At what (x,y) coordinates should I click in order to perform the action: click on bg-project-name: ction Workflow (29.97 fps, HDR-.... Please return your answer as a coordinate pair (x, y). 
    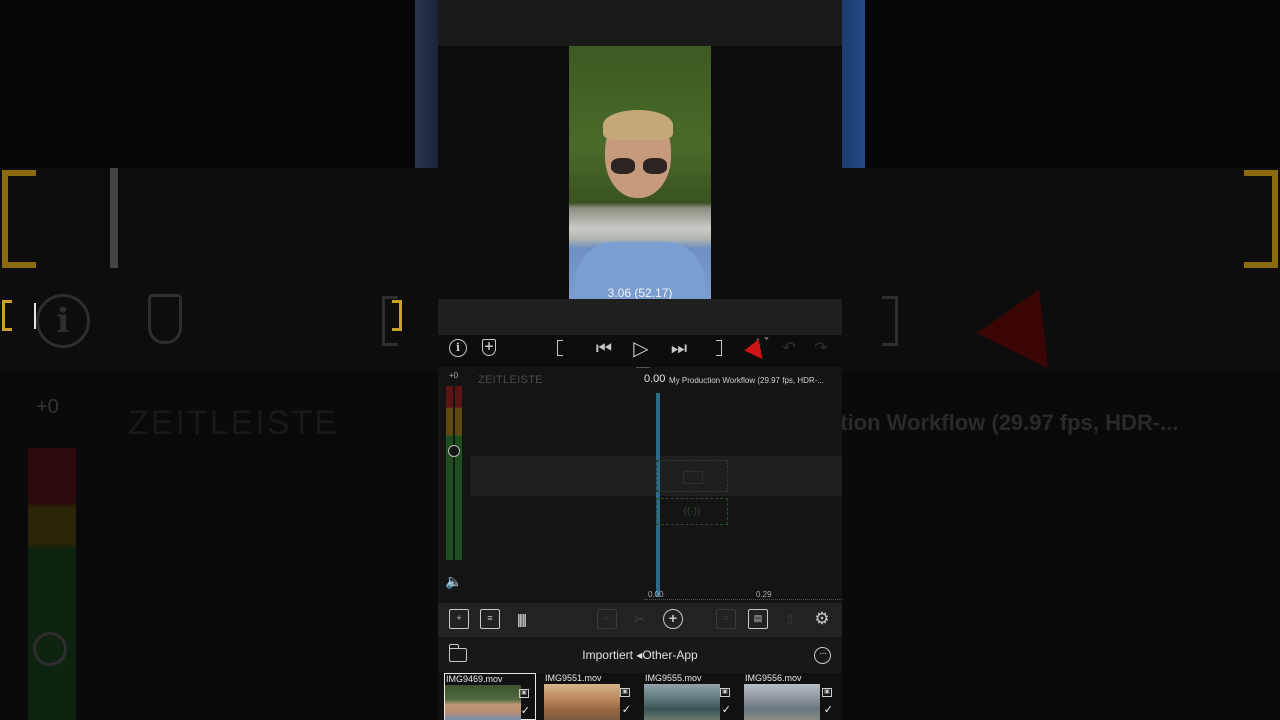
    Looking at the image, I should click on (1003, 422).